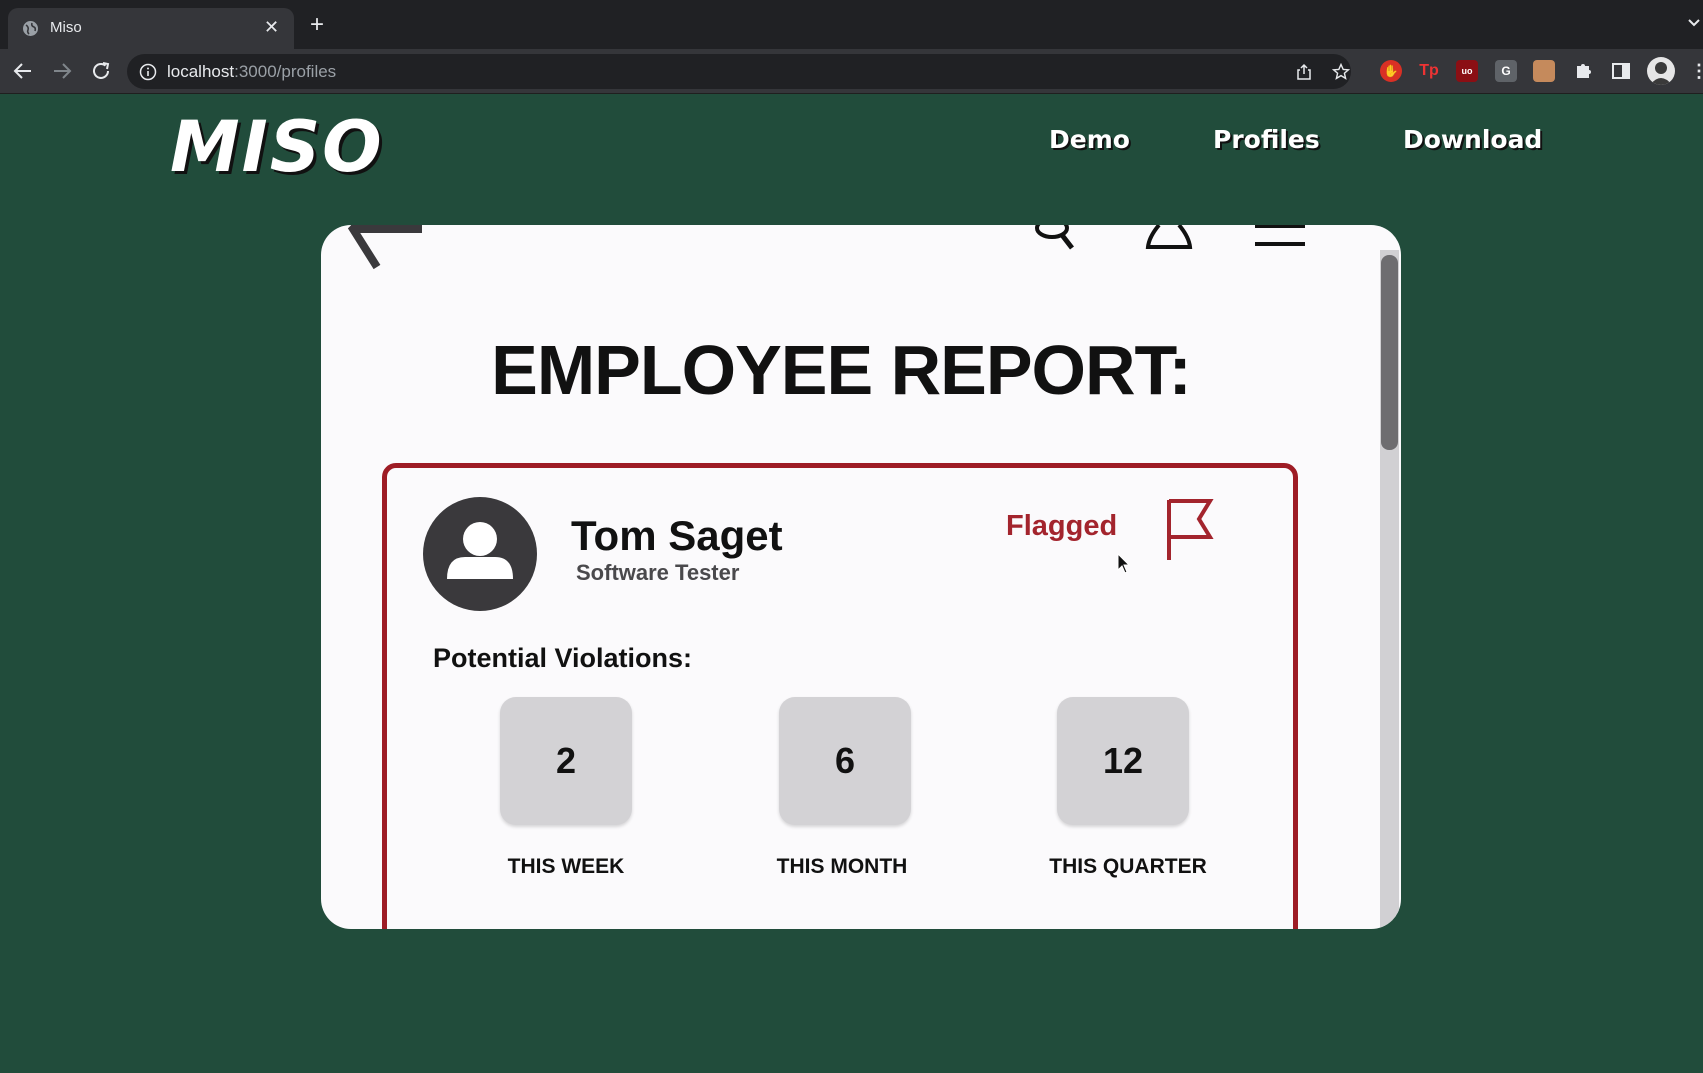  Describe the element at coordinates (30, 28) in the screenshot. I see `globe-icon` at that location.